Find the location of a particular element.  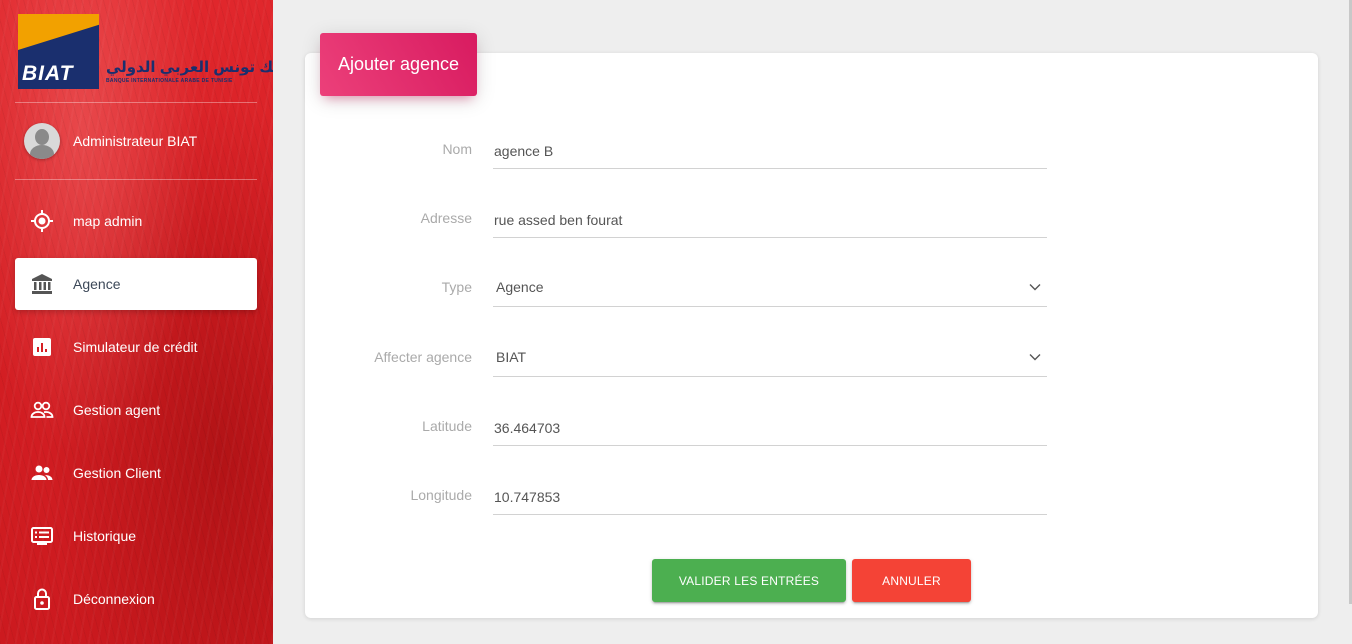

sidebar-item-simulateur: Simulateur de crédit is located at coordinates (136, 347).